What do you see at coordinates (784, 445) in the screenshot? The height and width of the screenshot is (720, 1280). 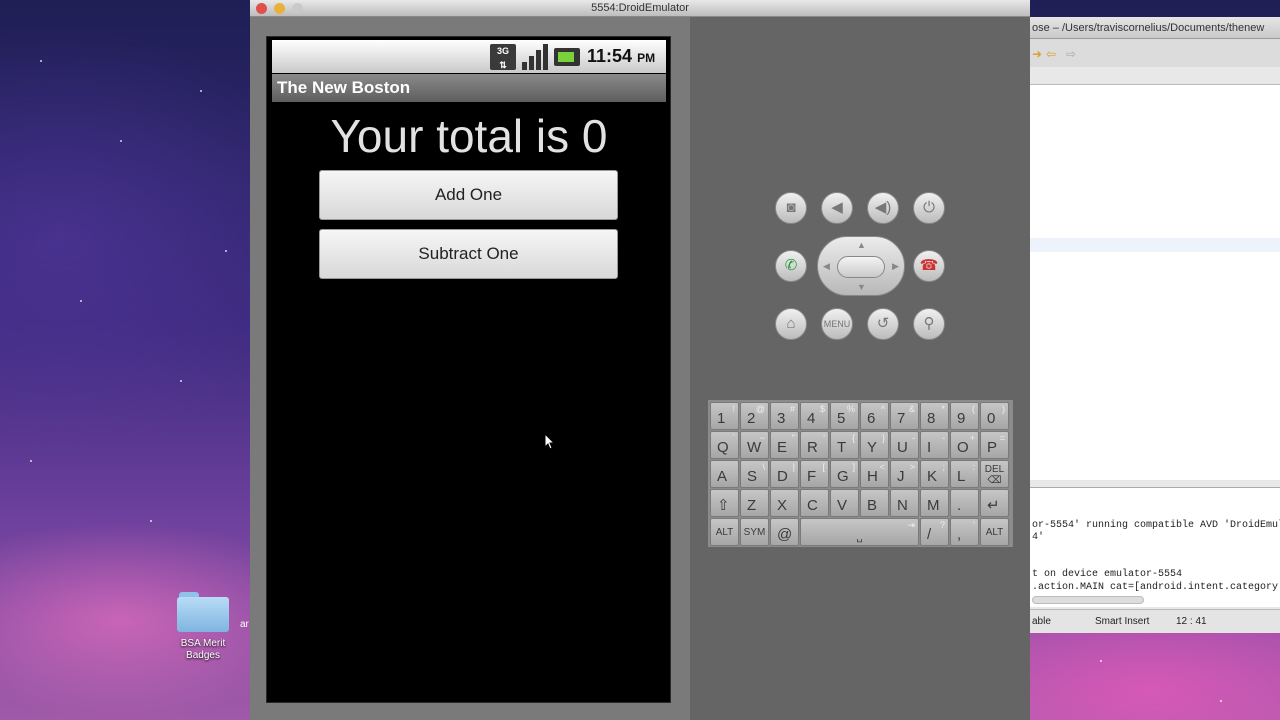 I see `key-e: E "` at bounding box center [784, 445].